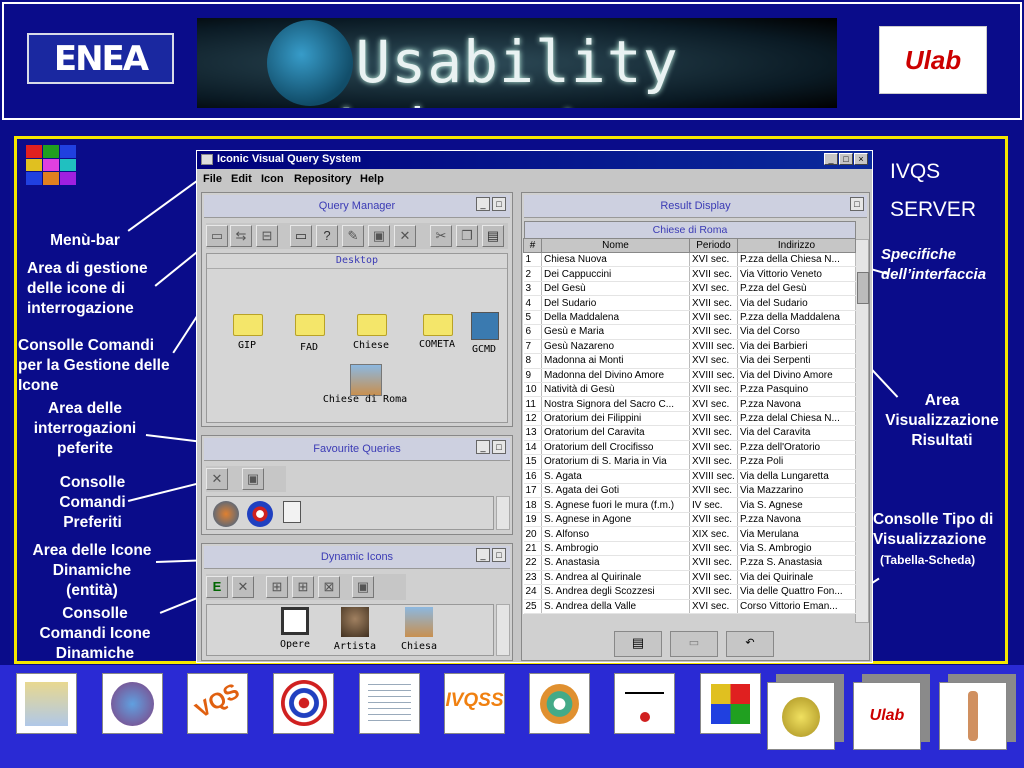 This screenshot has width=1024, height=768. I want to click on add-entity-icon: E, so click(217, 587).